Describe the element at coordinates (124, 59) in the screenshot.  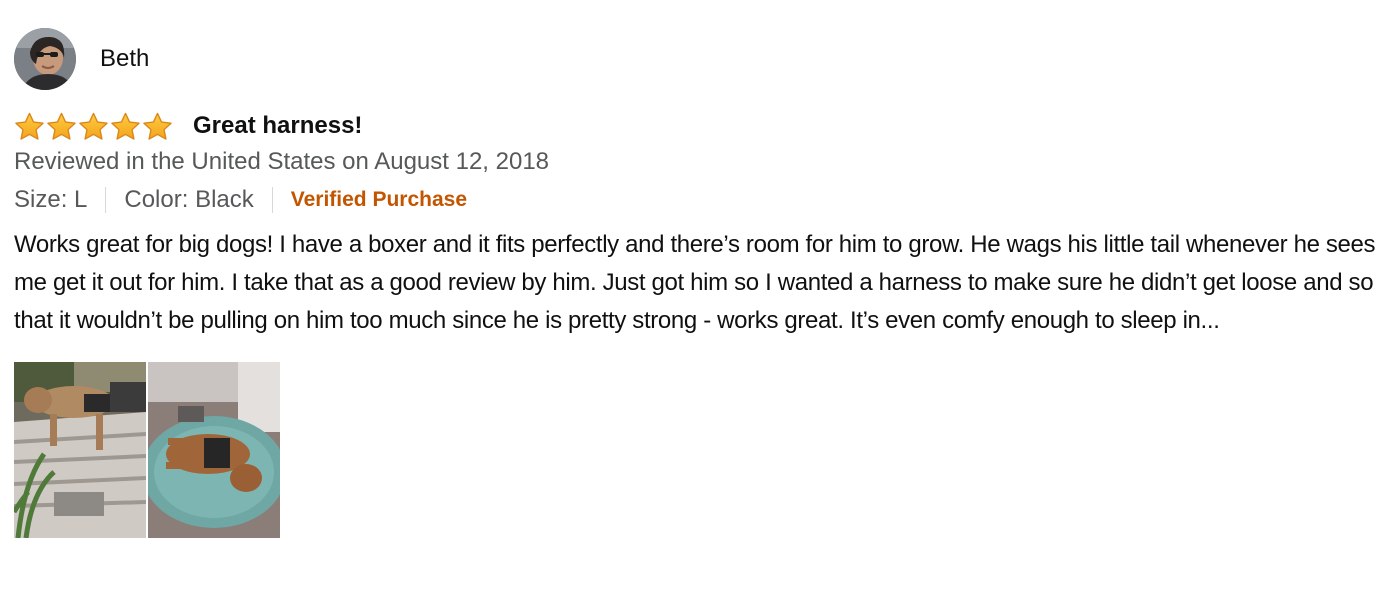
I see `reviewer-name: Beth` at that location.